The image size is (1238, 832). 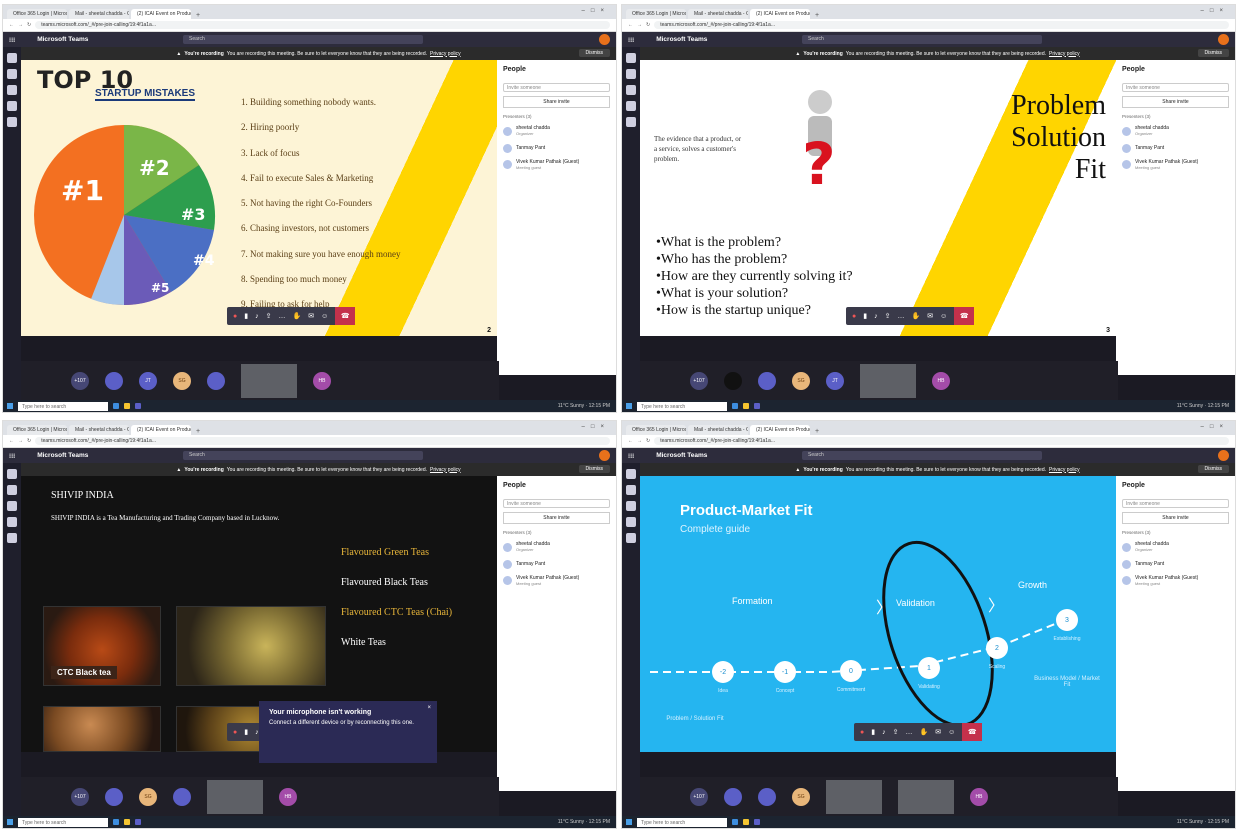 What do you see at coordinates (63, 822) in the screenshot?
I see `taskbar-search: Type here to search` at bounding box center [63, 822].